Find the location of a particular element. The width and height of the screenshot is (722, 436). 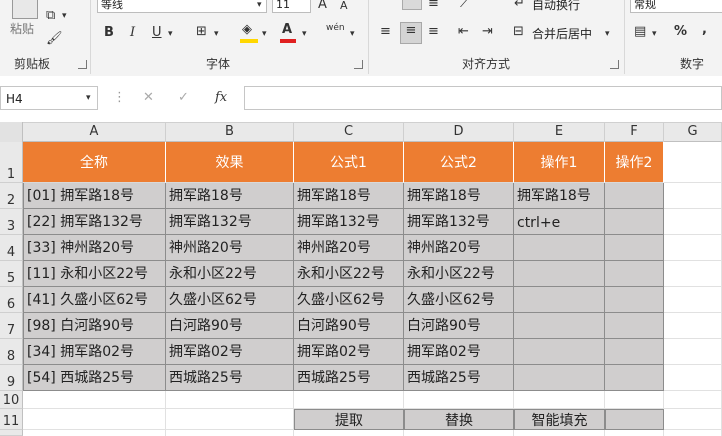

grow-font-icon: A is located at coordinates (322, 6).